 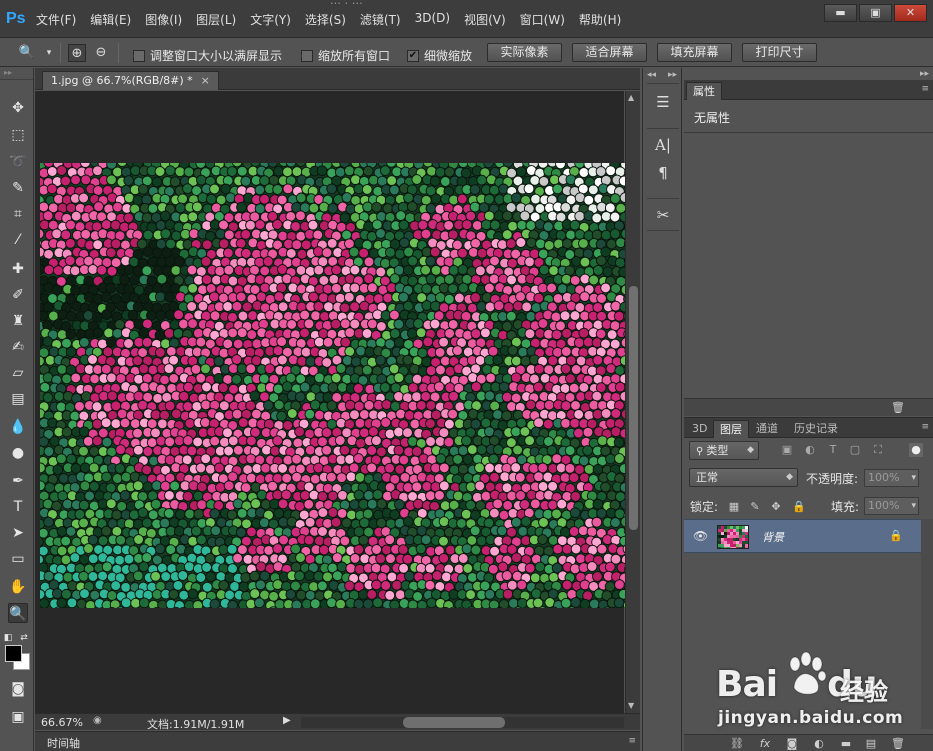 I want to click on tool-presets-icon: ✂, so click(x=663, y=215).